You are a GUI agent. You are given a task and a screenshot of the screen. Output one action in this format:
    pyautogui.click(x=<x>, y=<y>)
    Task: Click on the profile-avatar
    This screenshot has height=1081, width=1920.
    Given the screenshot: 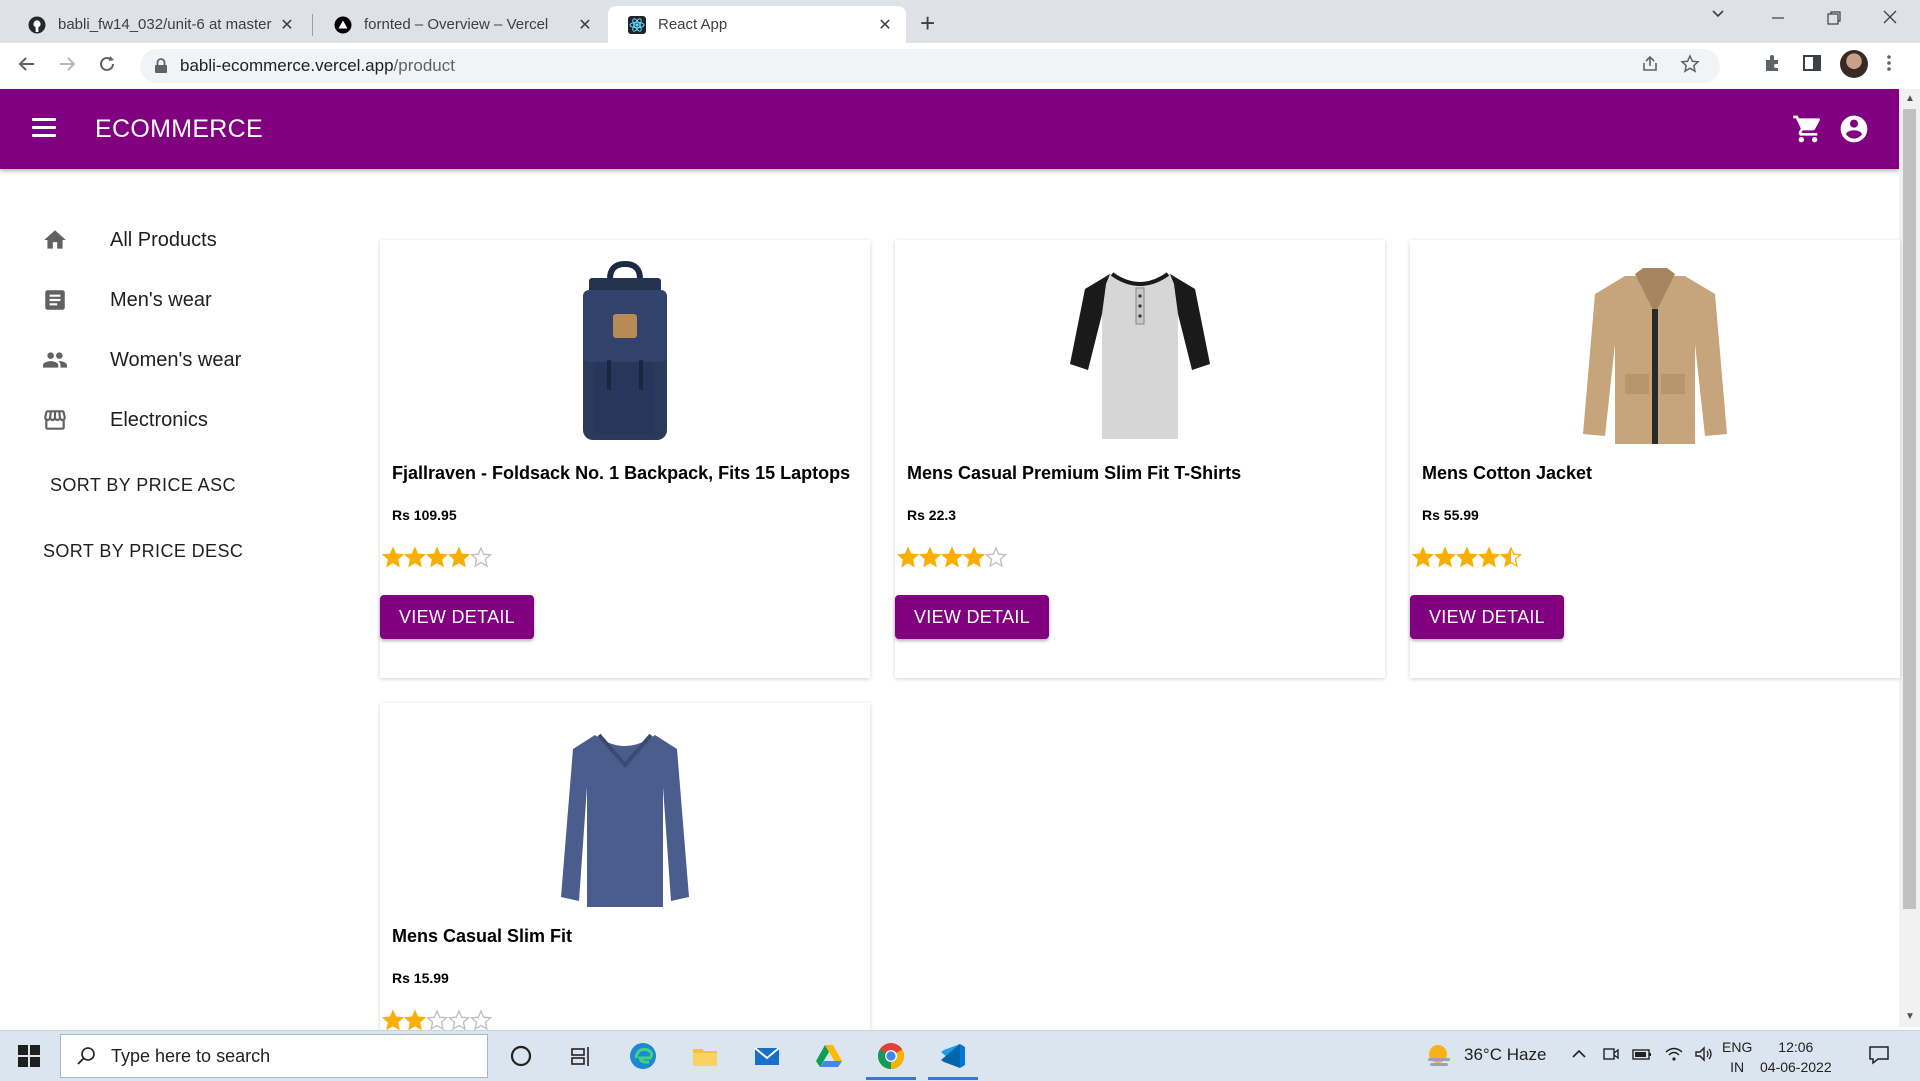 What is the action you would take?
    pyautogui.click(x=1854, y=64)
    